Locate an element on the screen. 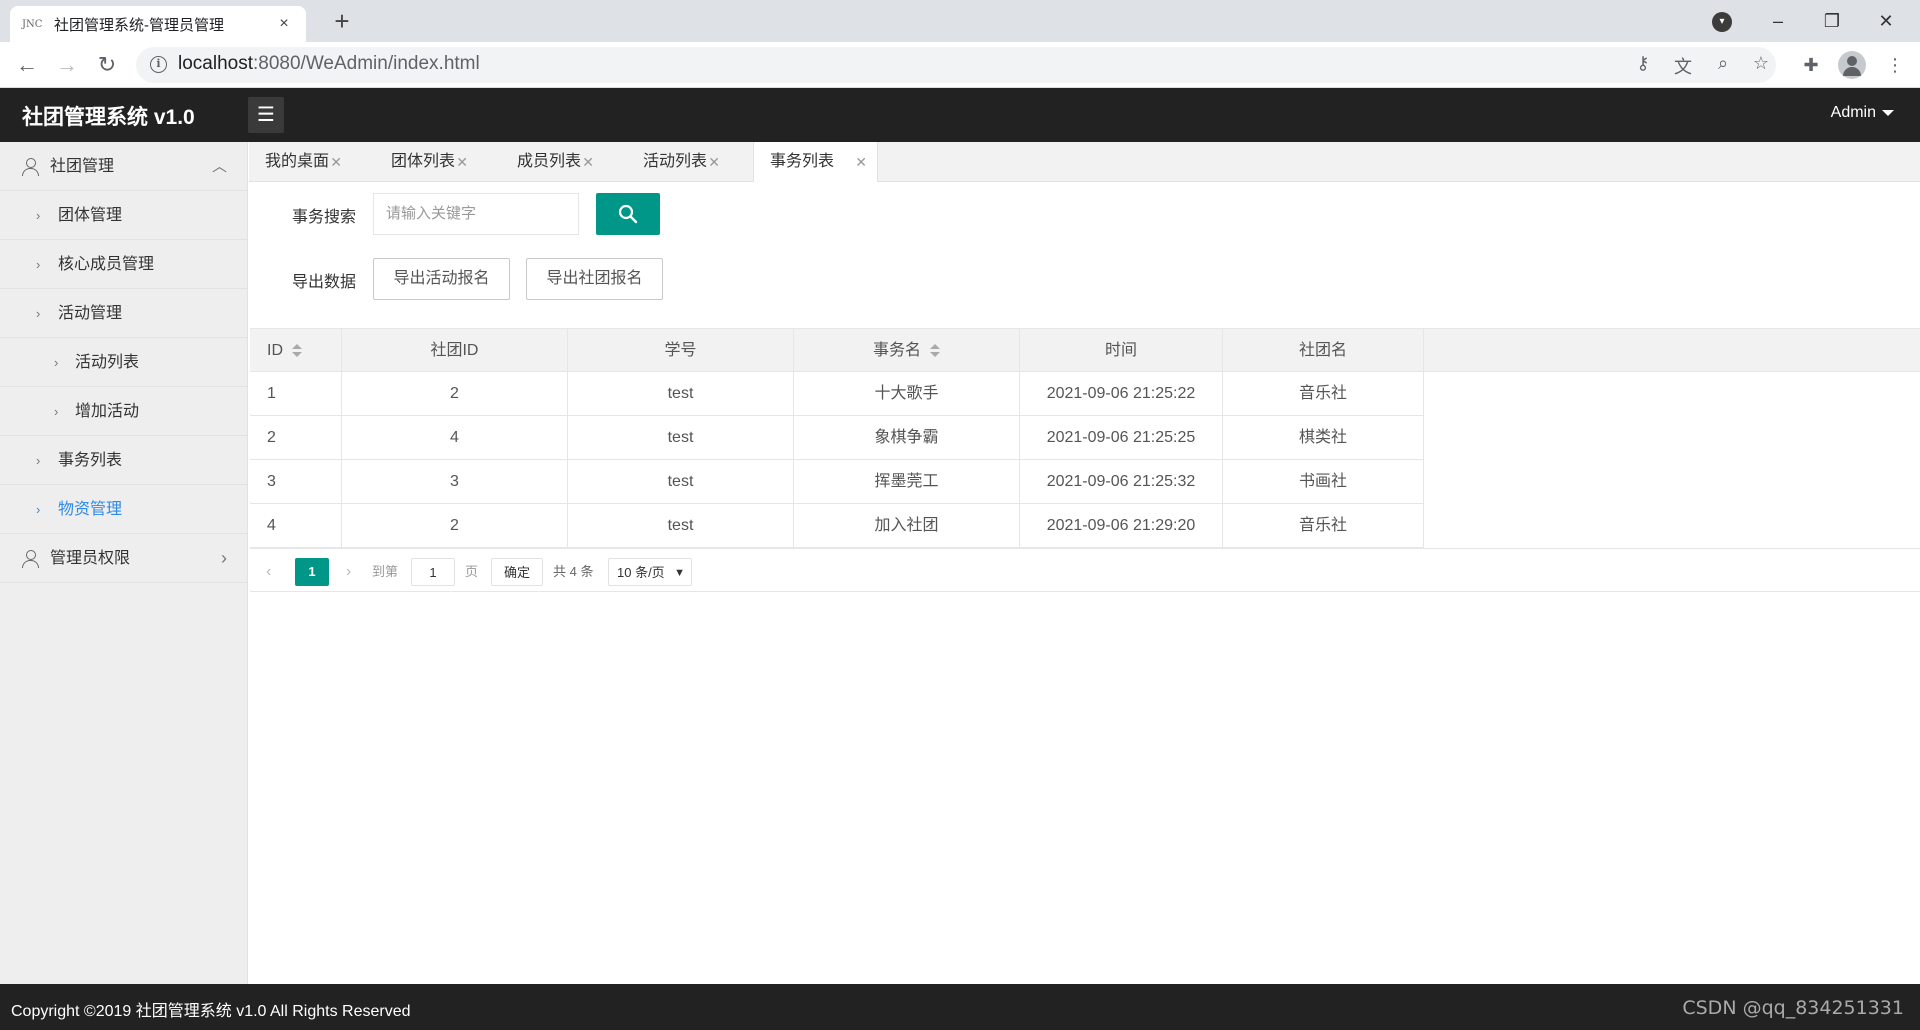  close-tab-icon: × is located at coordinates (284, 24).